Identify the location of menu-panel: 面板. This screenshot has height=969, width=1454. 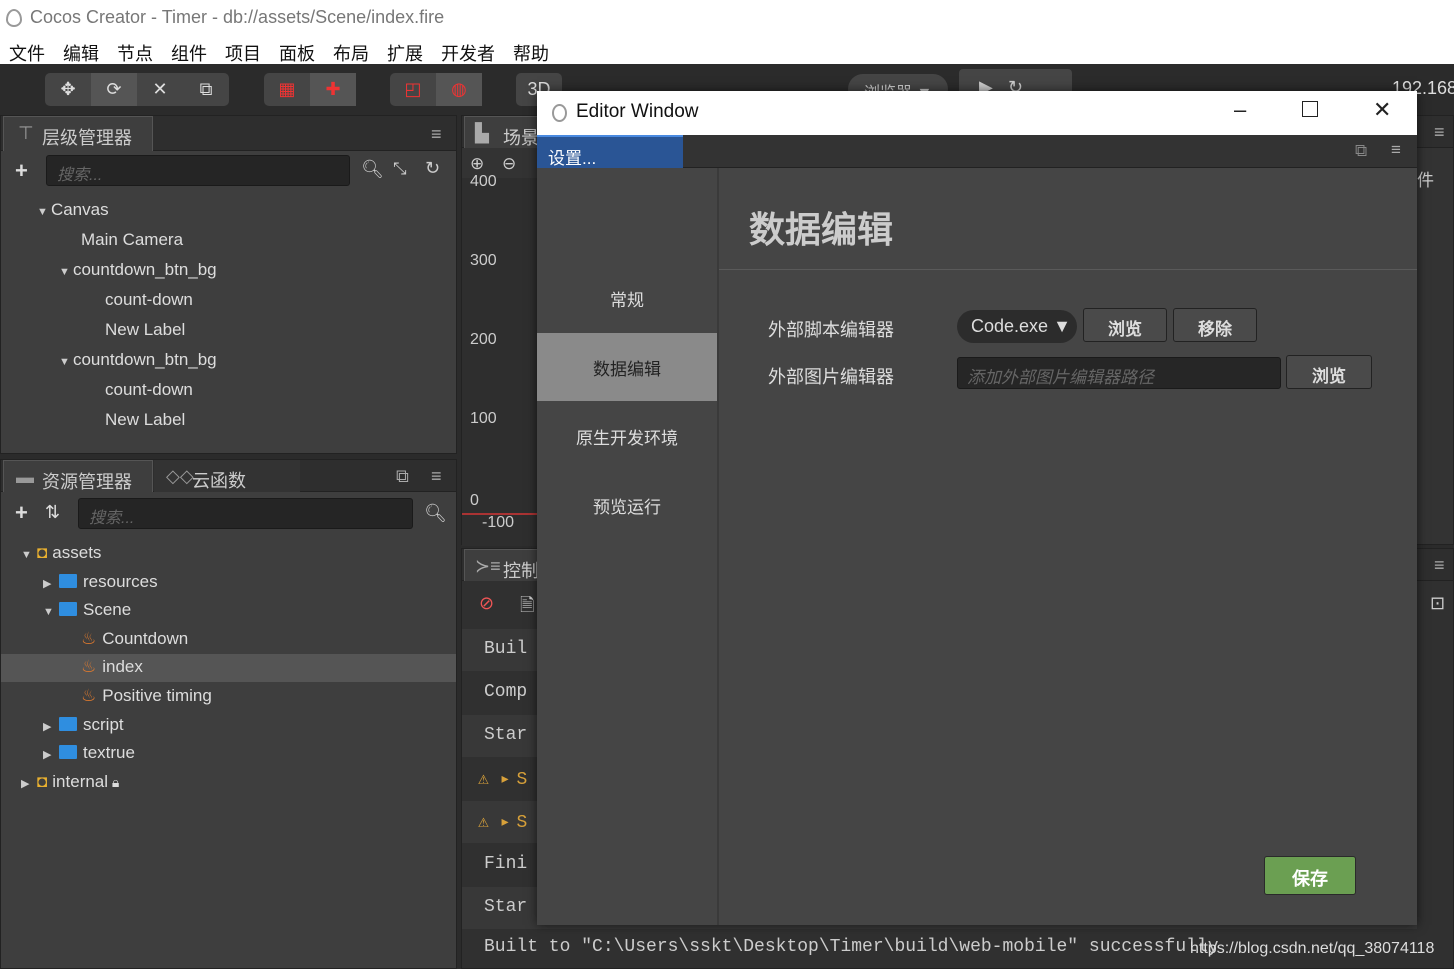
(297, 50).